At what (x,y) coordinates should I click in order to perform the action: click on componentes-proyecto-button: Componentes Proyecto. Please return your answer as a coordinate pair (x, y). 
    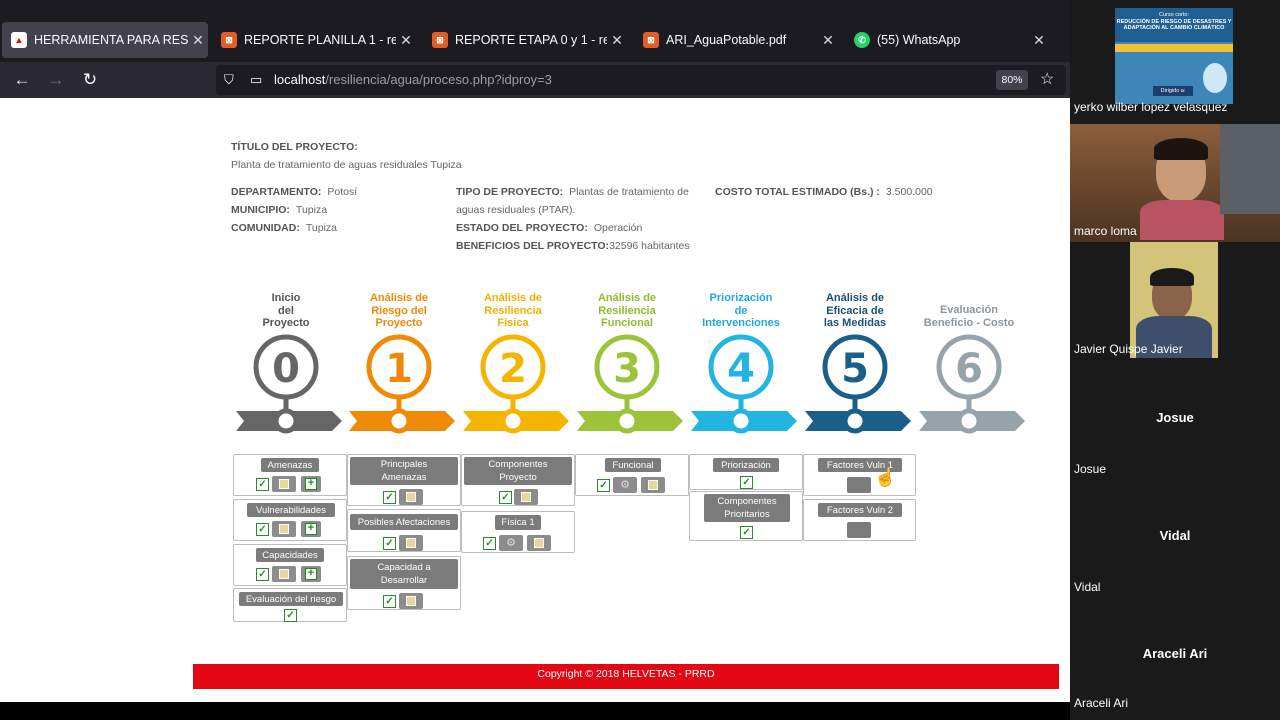
    Looking at the image, I should click on (518, 471).